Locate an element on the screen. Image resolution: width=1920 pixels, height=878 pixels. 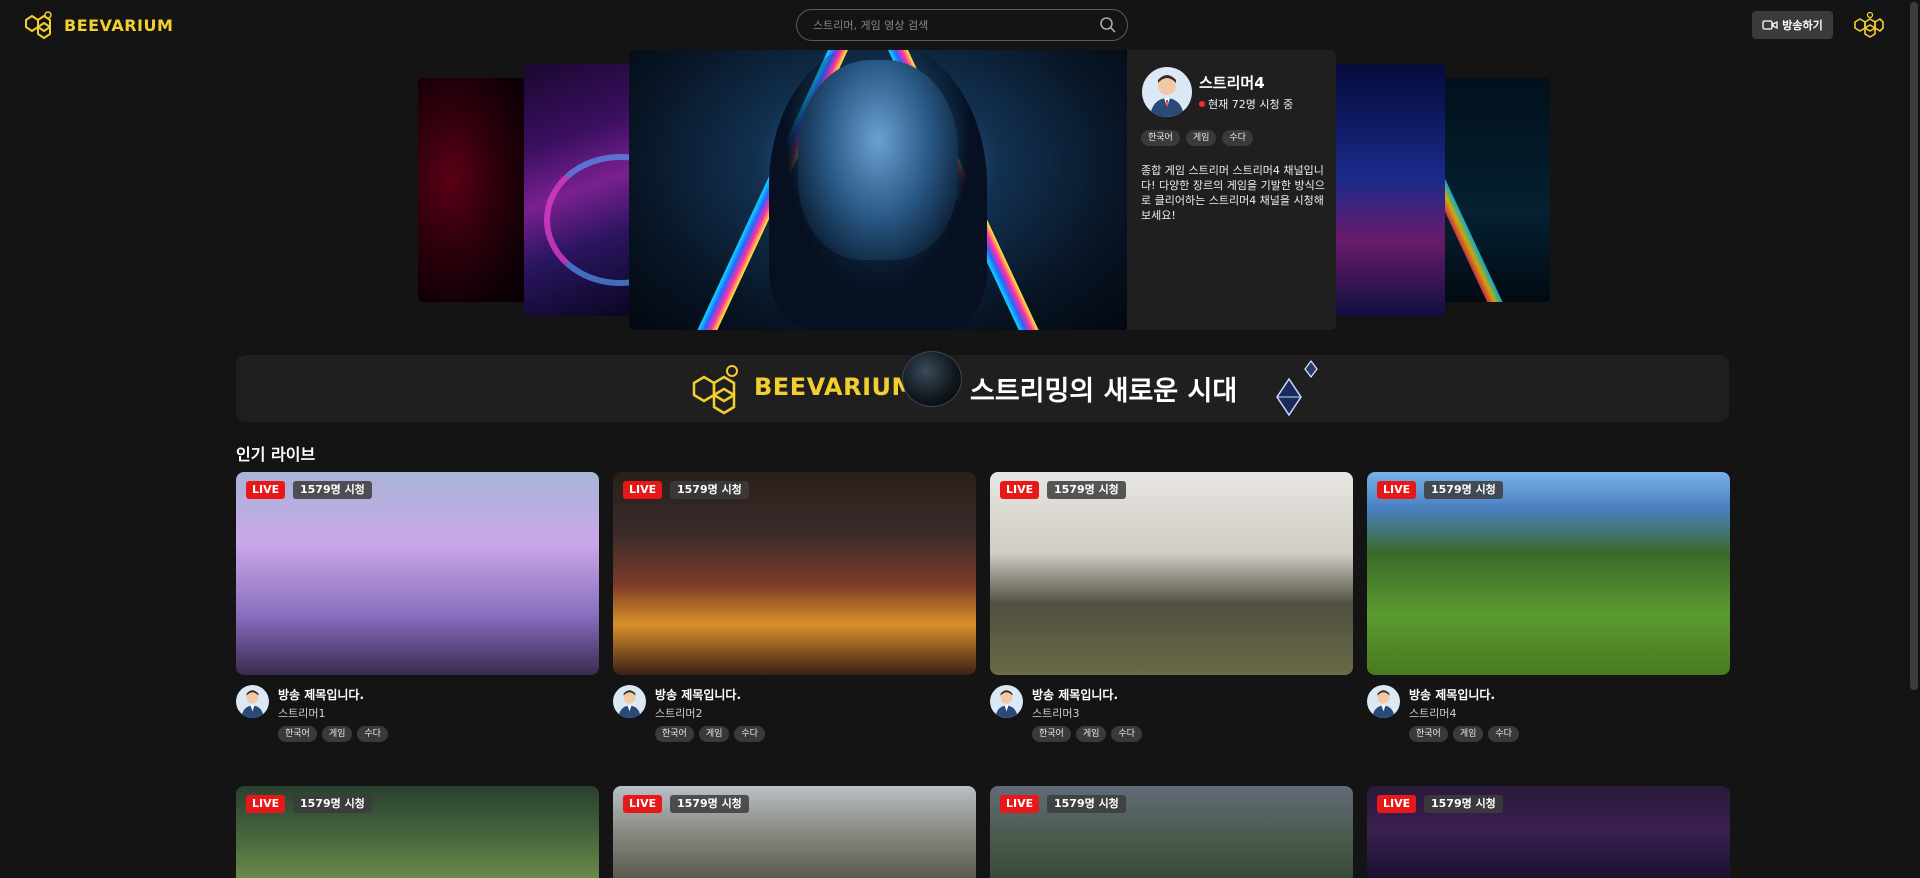
featured-viewer-count: 현재 72명 시청 중 is located at coordinates (1246, 104).